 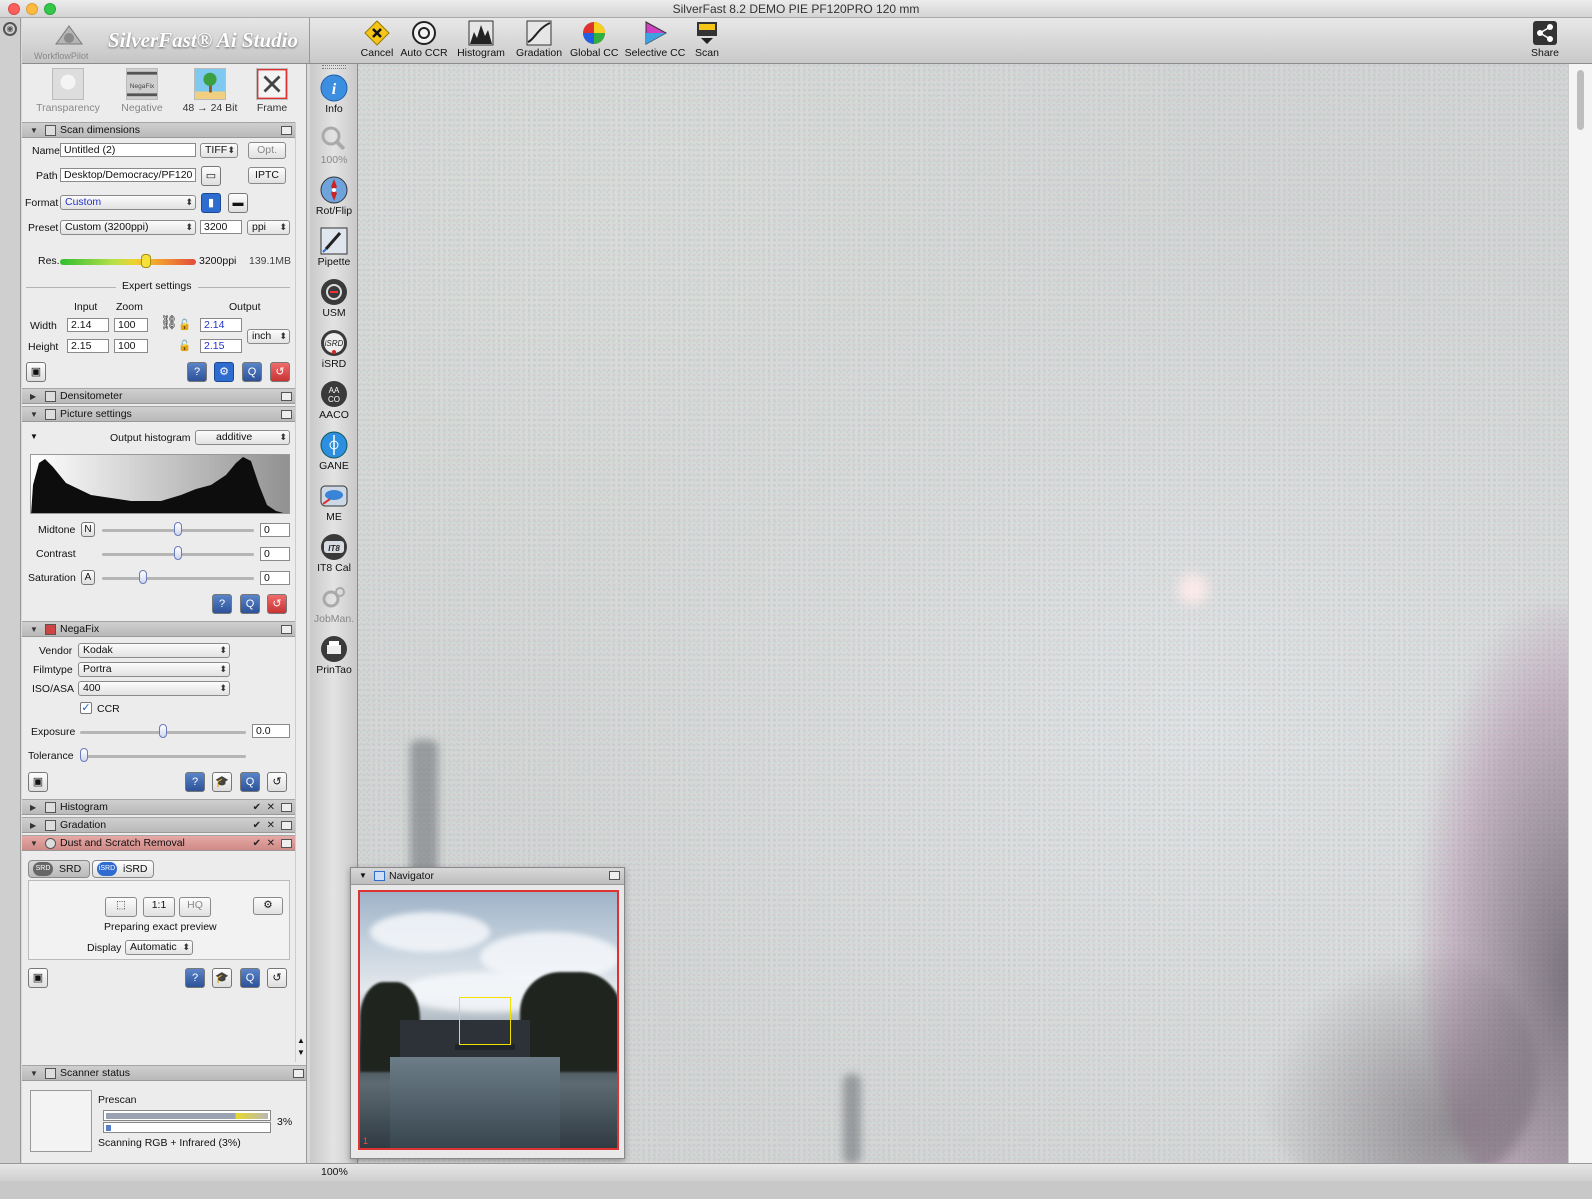 What do you see at coordinates (334, 604) in the screenshot?
I see `jobman-tool-button: JobMan.` at bounding box center [334, 604].